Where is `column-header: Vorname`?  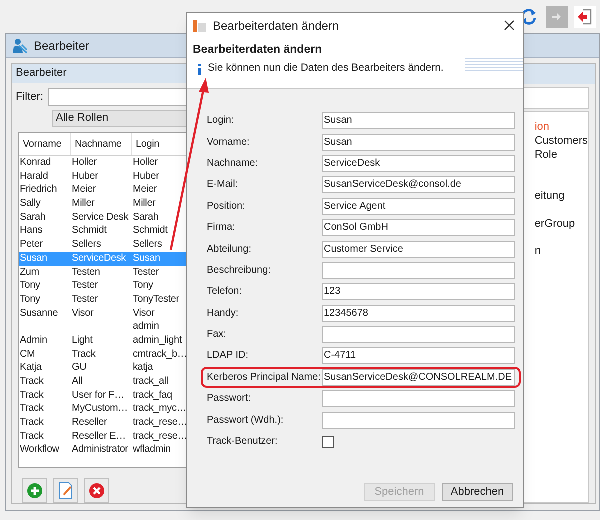 column-header: Vorname is located at coordinates (45, 144).